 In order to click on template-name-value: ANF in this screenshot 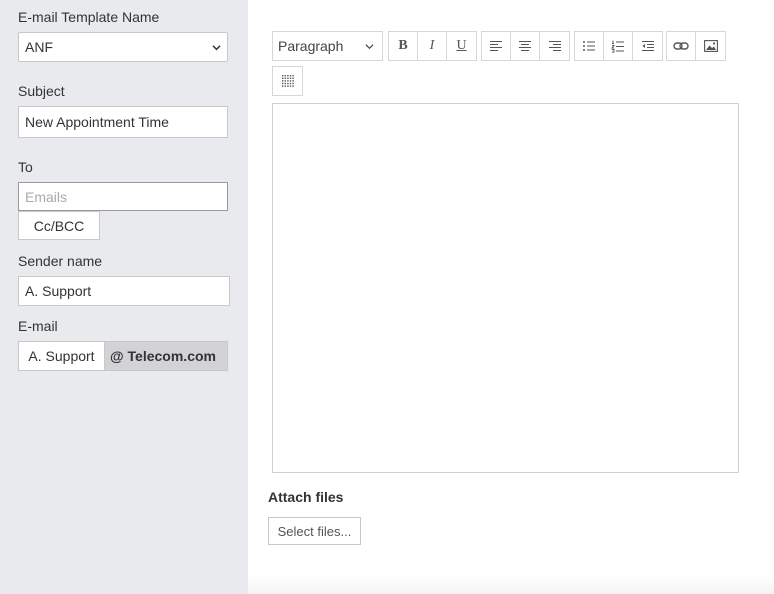, I will do `click(39, 47)`.